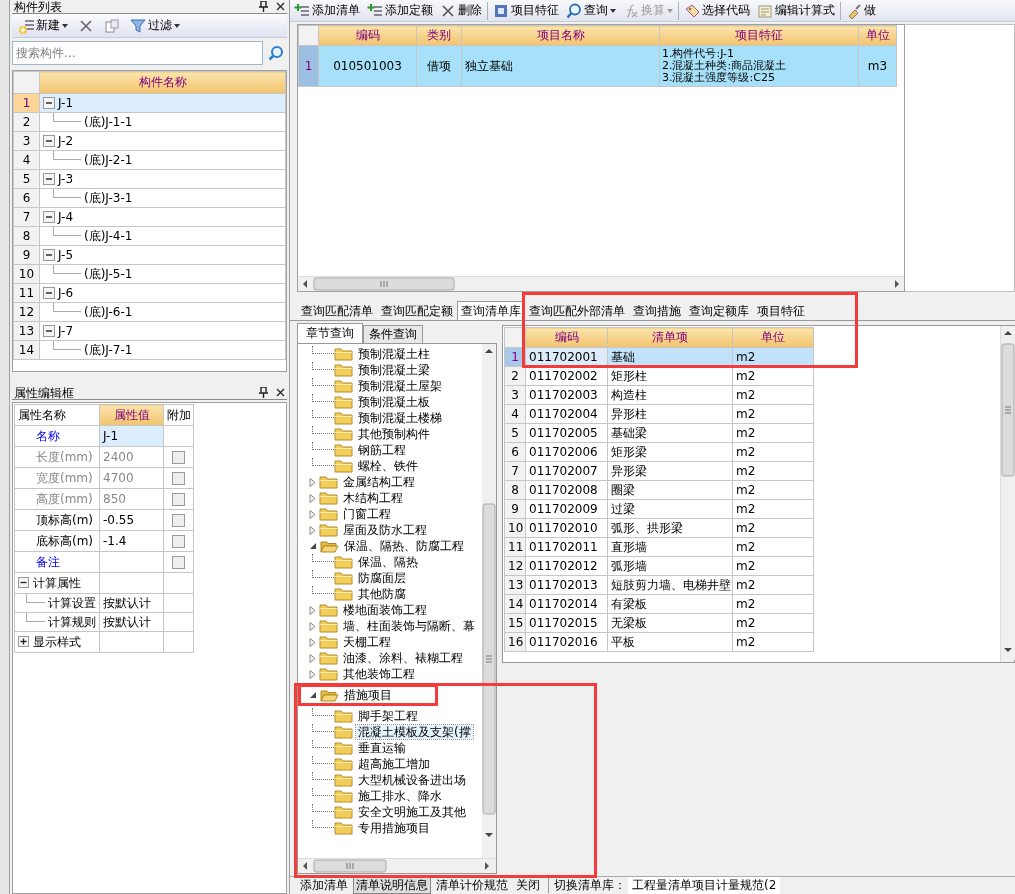 The image size is (1015, 894). What do you see at coordinates (388, 466) in the screenshot?
I see `tree-item: 螺栓、铁件` at bounding box center [388, 466].